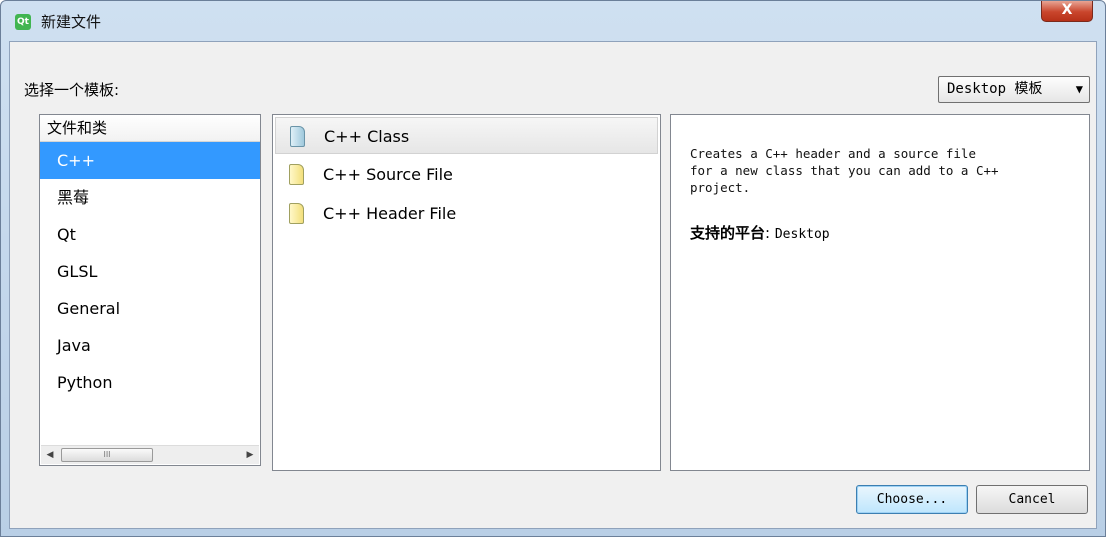  I want to click on category-item-general: General, so click(150, 308).